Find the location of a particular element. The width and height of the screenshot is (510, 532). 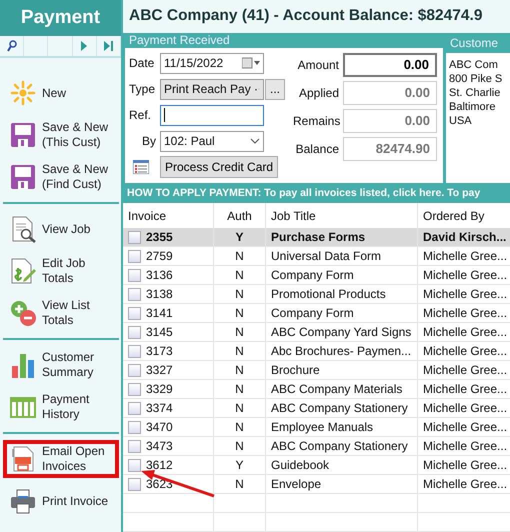

sidebar-item: Print Invoice is located at coordinates (61, 501).